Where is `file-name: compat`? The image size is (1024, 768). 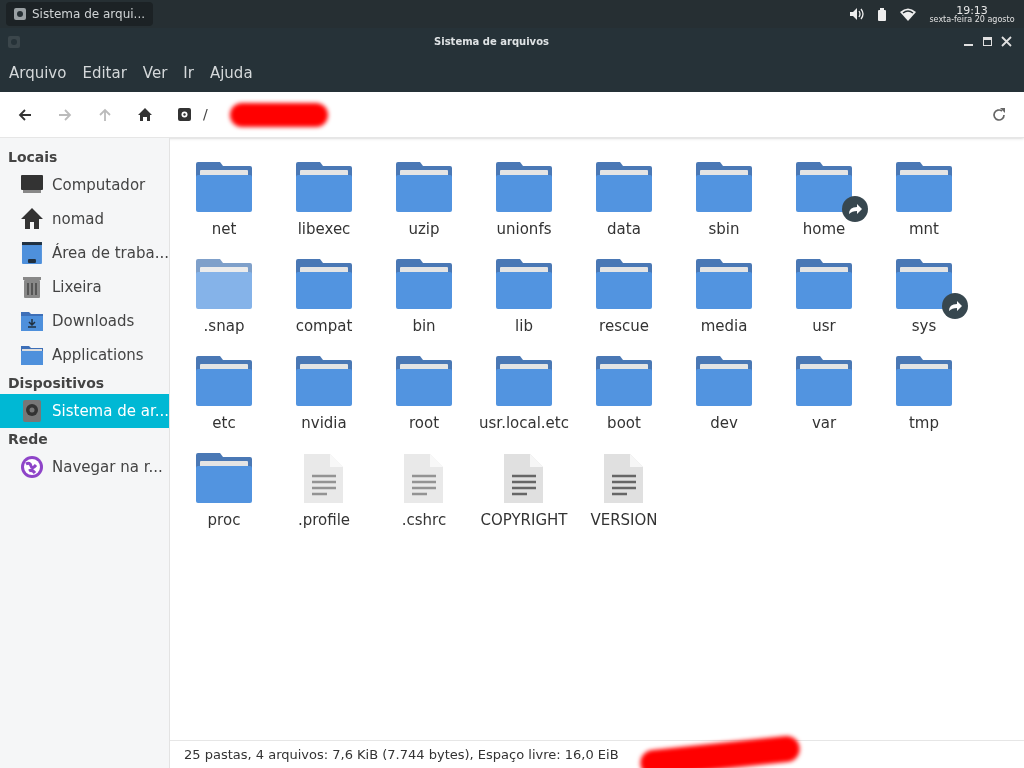
file-name: compat is located at coordinates (324, 326).